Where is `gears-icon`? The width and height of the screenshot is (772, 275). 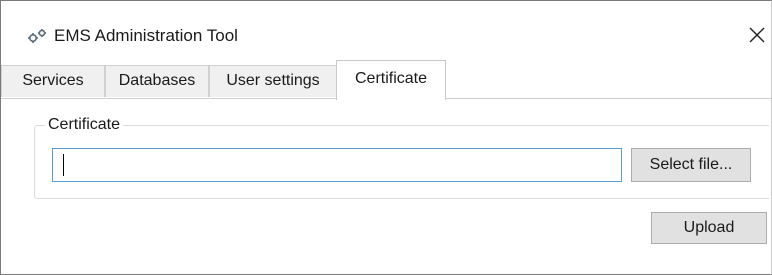 gears-icon is located at coordinates (38, 36).